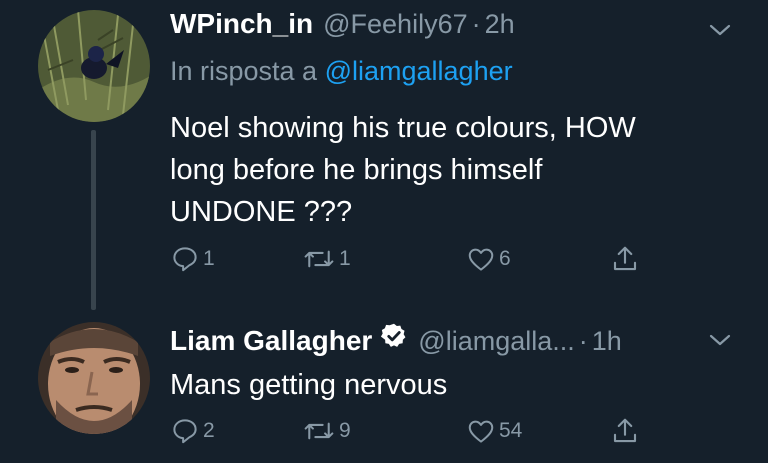  What do you see at coordinates (209, 430) in the screenshot?
I see `reply-count: 2` at bounding box center [209, 430].